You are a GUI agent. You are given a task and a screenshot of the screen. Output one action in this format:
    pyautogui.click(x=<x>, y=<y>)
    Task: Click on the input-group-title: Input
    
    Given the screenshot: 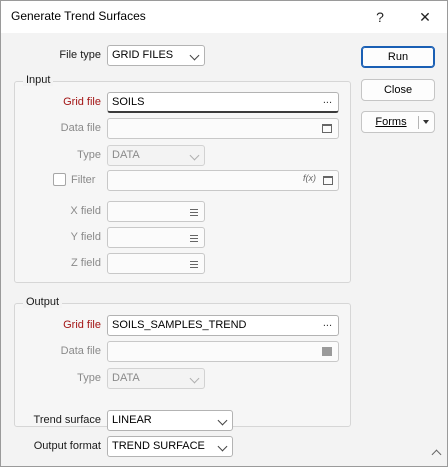 What is the action you would take?
    pyautogui.click(x=38, y=80)
    